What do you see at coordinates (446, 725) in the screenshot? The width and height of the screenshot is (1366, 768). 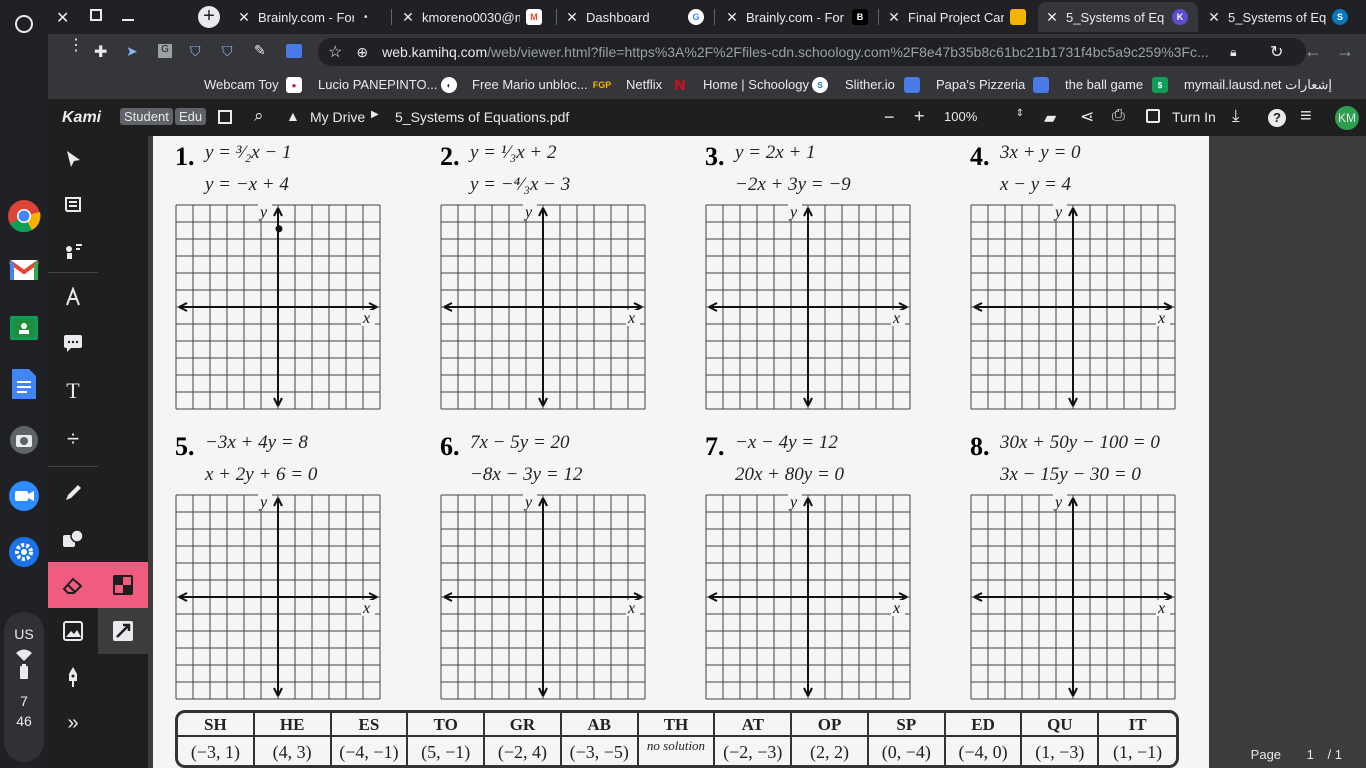 I see `answer-code: TO` at bounding box center [446, 725].